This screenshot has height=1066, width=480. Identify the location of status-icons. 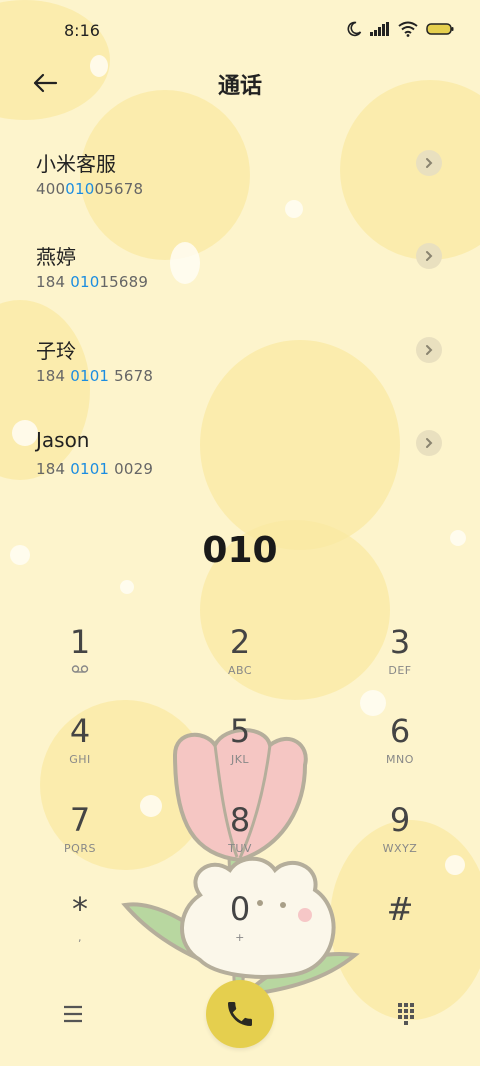
(400, 29).